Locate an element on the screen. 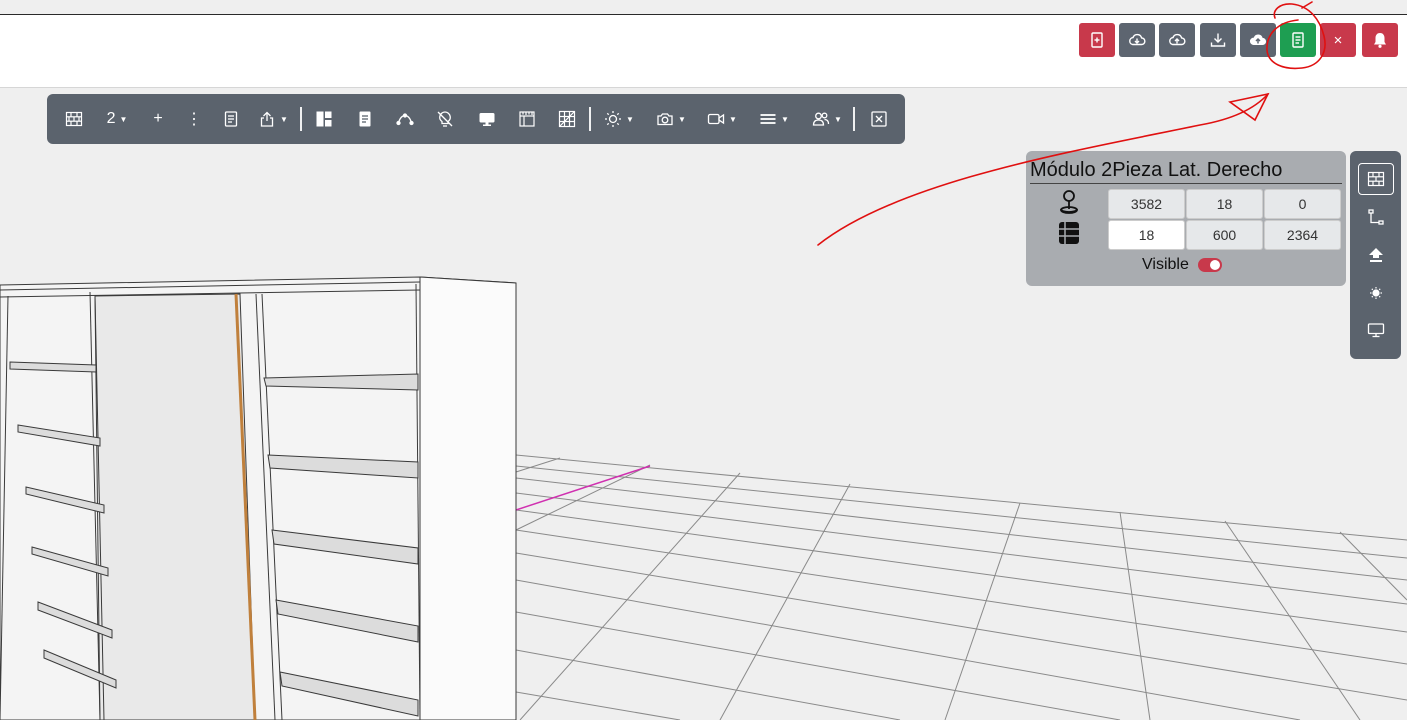 The image size is (1407, 720). monitor-button is located at coordinates (487, 119).